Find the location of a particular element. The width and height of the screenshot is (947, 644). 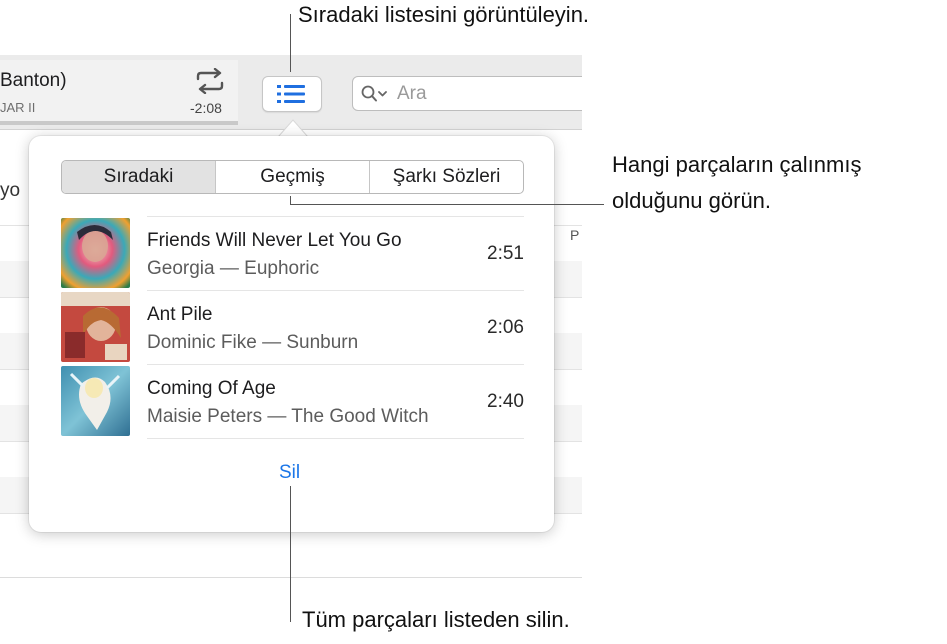

now-playing-panel: Banton) JAR II -2:08 is located at coordinates (119, 92).